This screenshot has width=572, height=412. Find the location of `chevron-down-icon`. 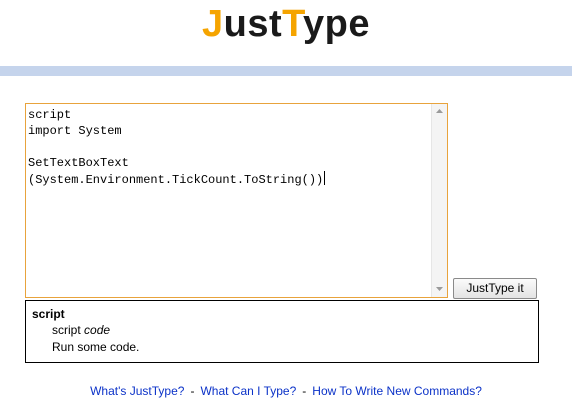

chevron-down-icon is located at coordinates (439, 289).